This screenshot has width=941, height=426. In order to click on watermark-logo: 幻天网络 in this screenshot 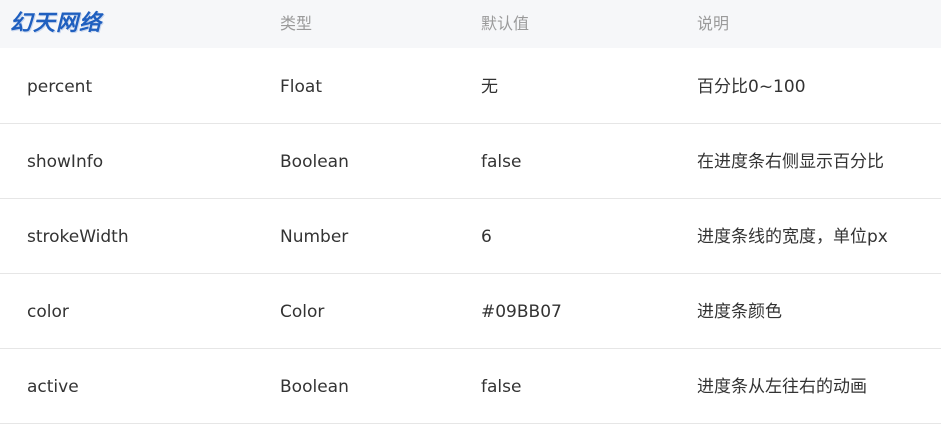, I will do `click(56, 23)`.